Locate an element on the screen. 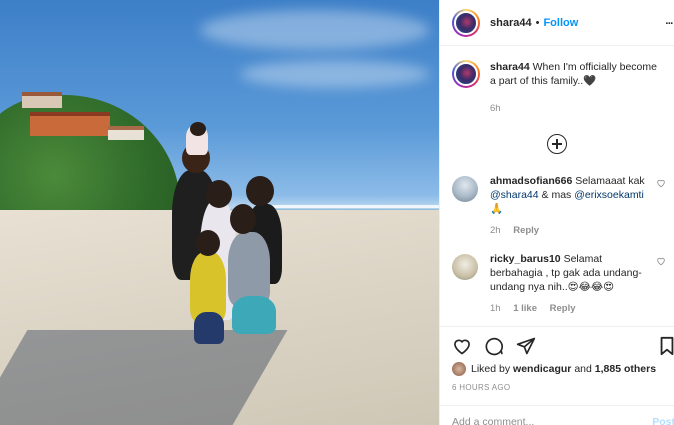 The height and width of the screenshot is (425, 674). likes-prefix: Liked by is located at coordinates (491, 369).